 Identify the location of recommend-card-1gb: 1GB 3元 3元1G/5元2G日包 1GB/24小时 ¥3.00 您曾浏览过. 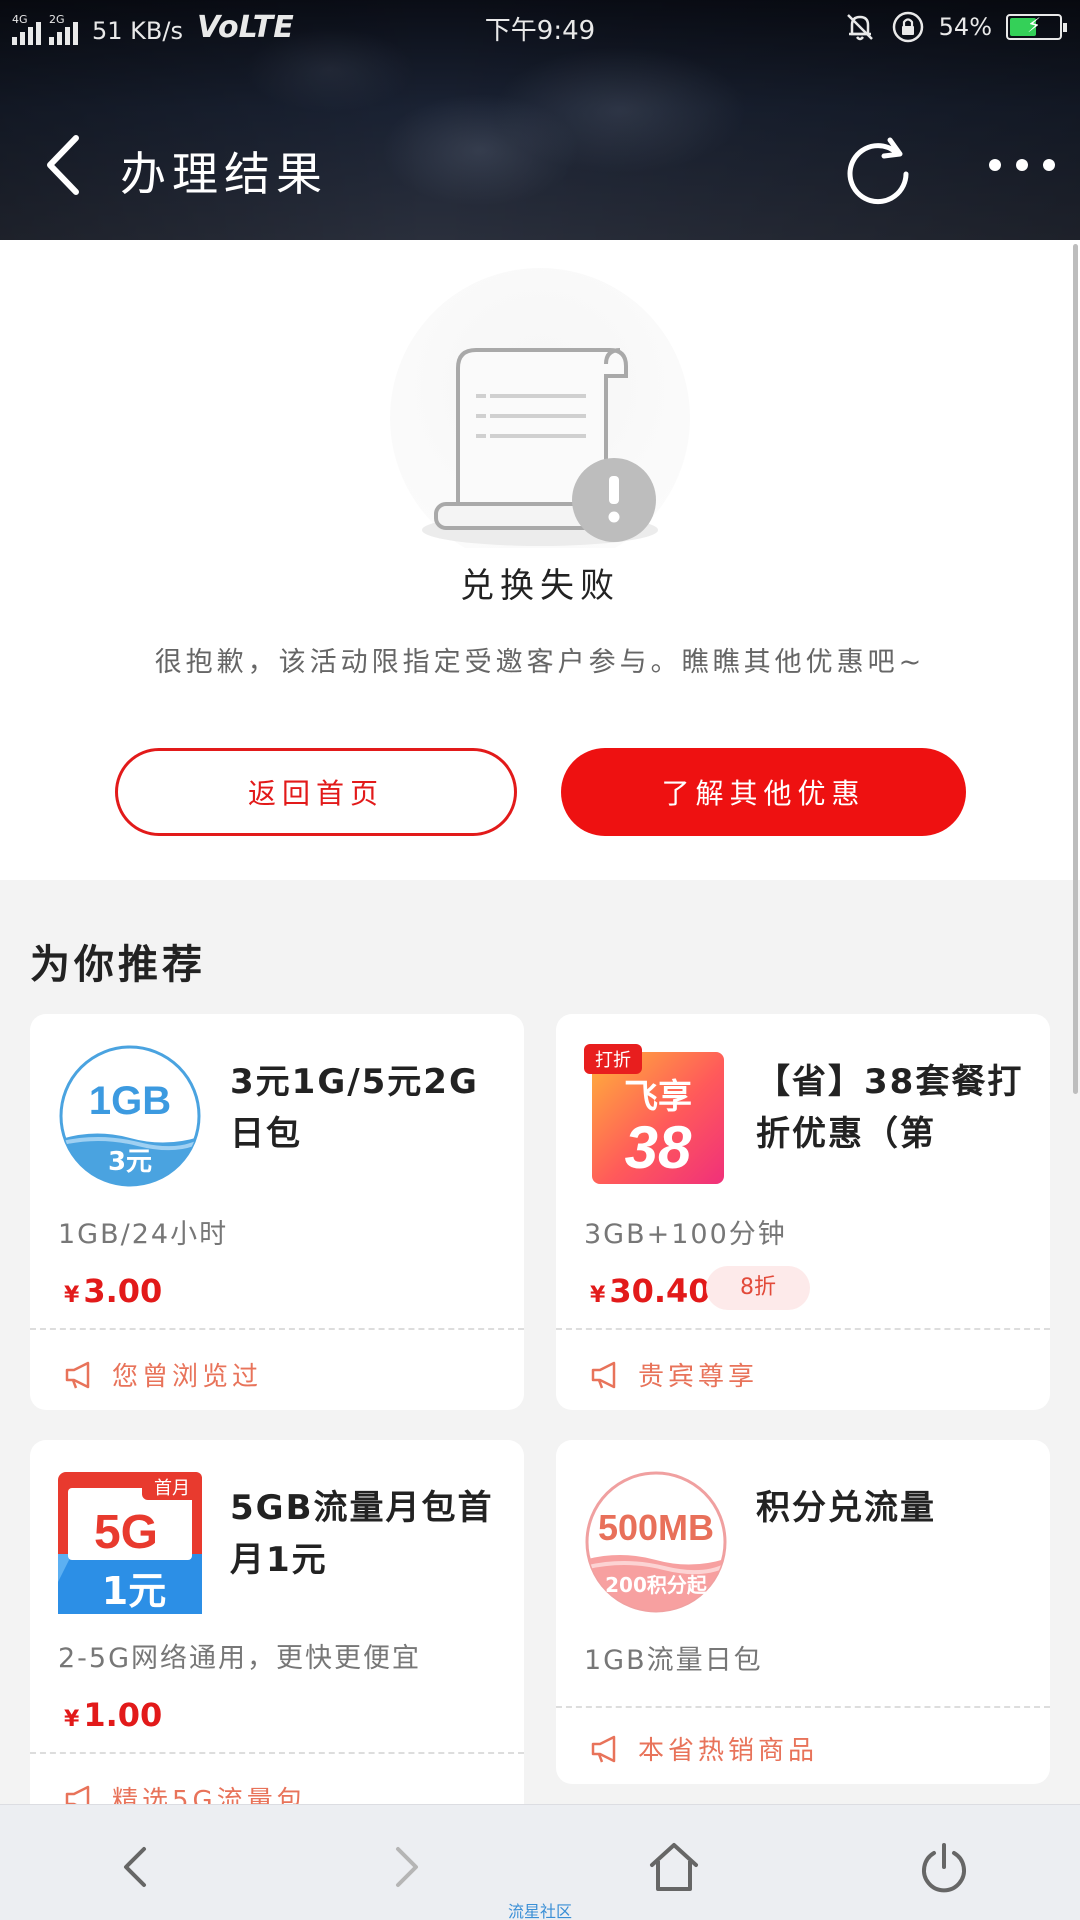
(277, 1212).